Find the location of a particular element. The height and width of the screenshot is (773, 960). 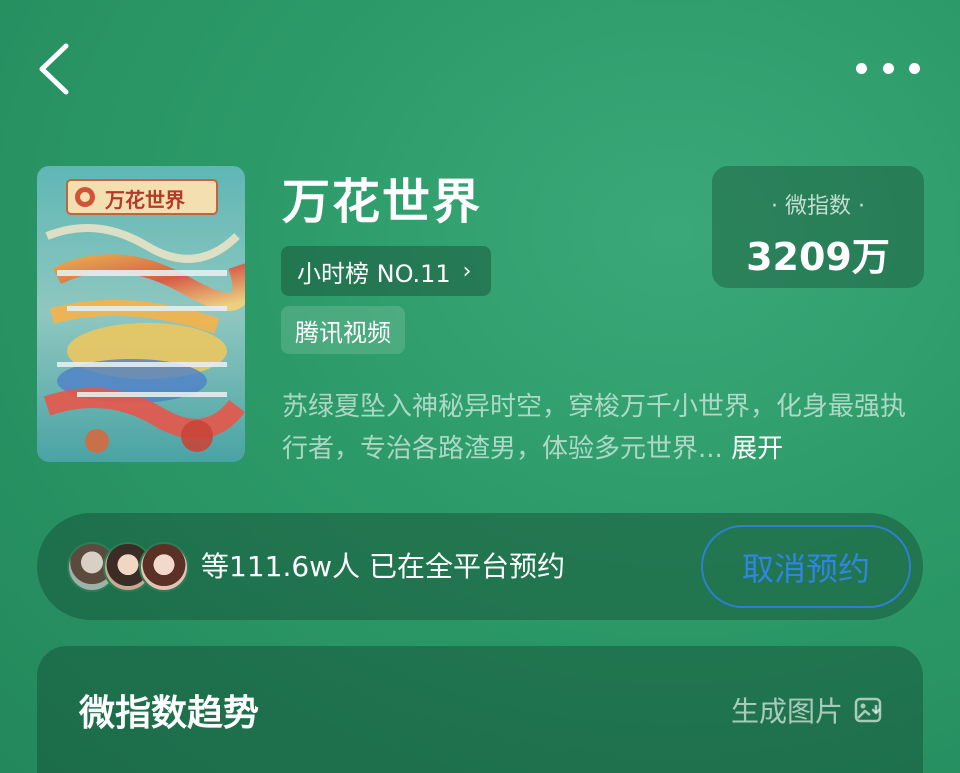

generate-image-button: 生成图片 is located at coordinates (807, 710).